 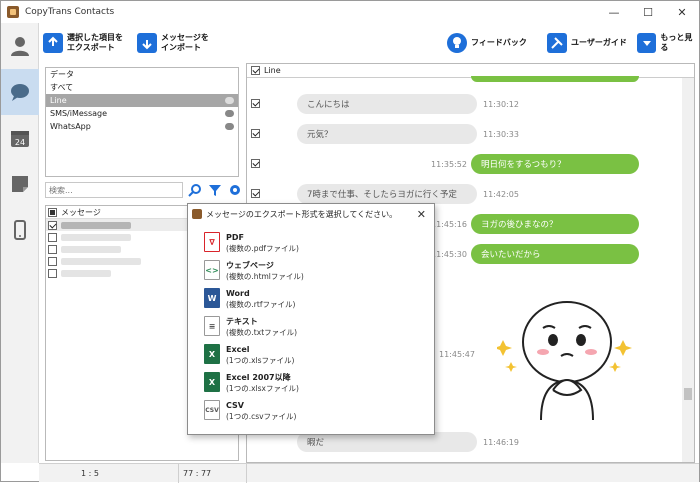 I want to click on phone-icon, so click(x=20, y=230).